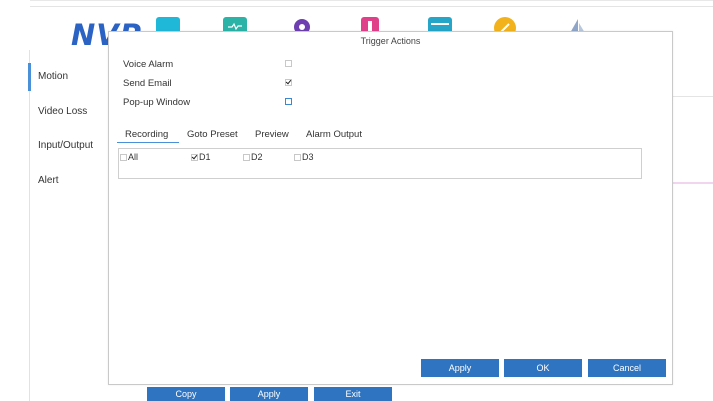 The width and height of the screenshot is (713, 401). Describe the element at coordinates (257, 157) in the screenshot. I see `channel-d2-label: D2` at that location.